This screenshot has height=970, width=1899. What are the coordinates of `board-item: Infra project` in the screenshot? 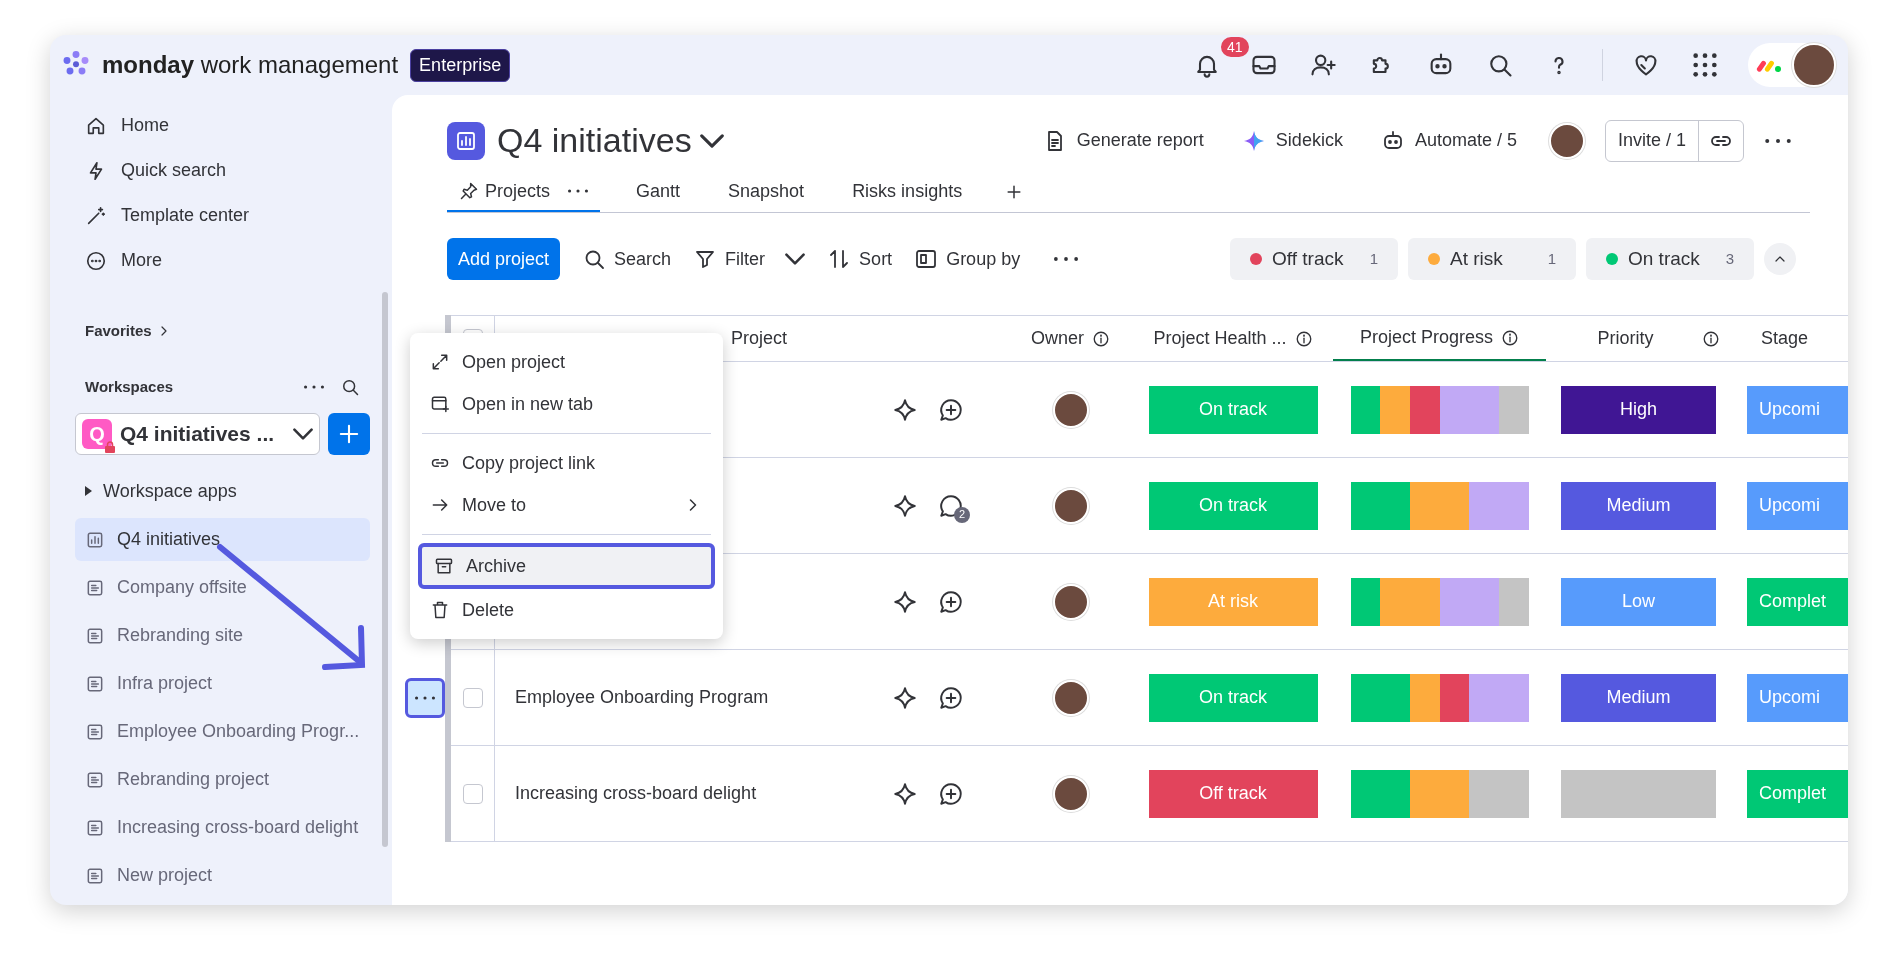 It's located at (222, 683).